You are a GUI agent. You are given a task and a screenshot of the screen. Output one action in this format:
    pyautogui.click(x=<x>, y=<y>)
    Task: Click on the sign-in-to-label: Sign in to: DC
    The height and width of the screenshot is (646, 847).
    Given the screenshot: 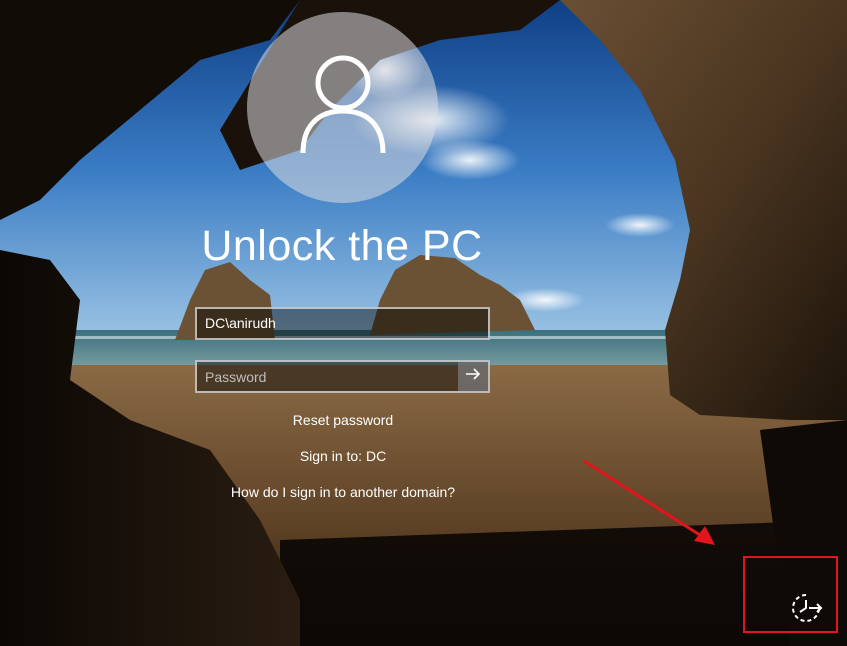 What is the action you would take?
    pyautogui.click(x=343, y=456)
    